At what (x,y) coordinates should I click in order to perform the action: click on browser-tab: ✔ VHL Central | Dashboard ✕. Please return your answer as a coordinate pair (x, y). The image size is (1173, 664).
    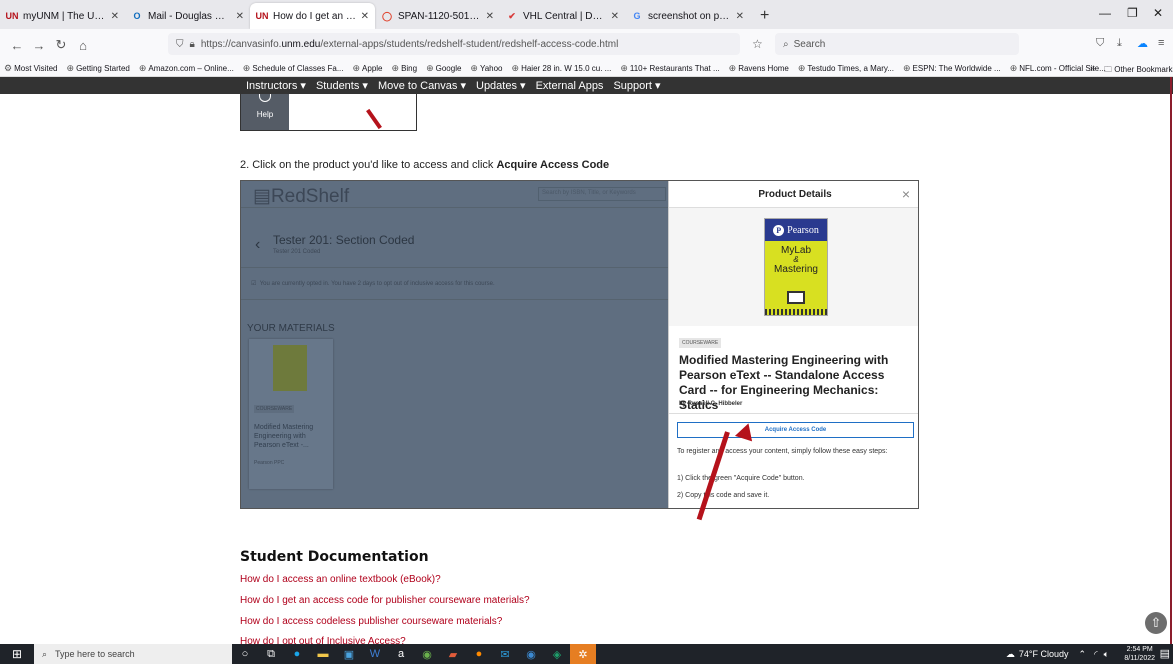
    Looking at the image, I should click on (562, 16).